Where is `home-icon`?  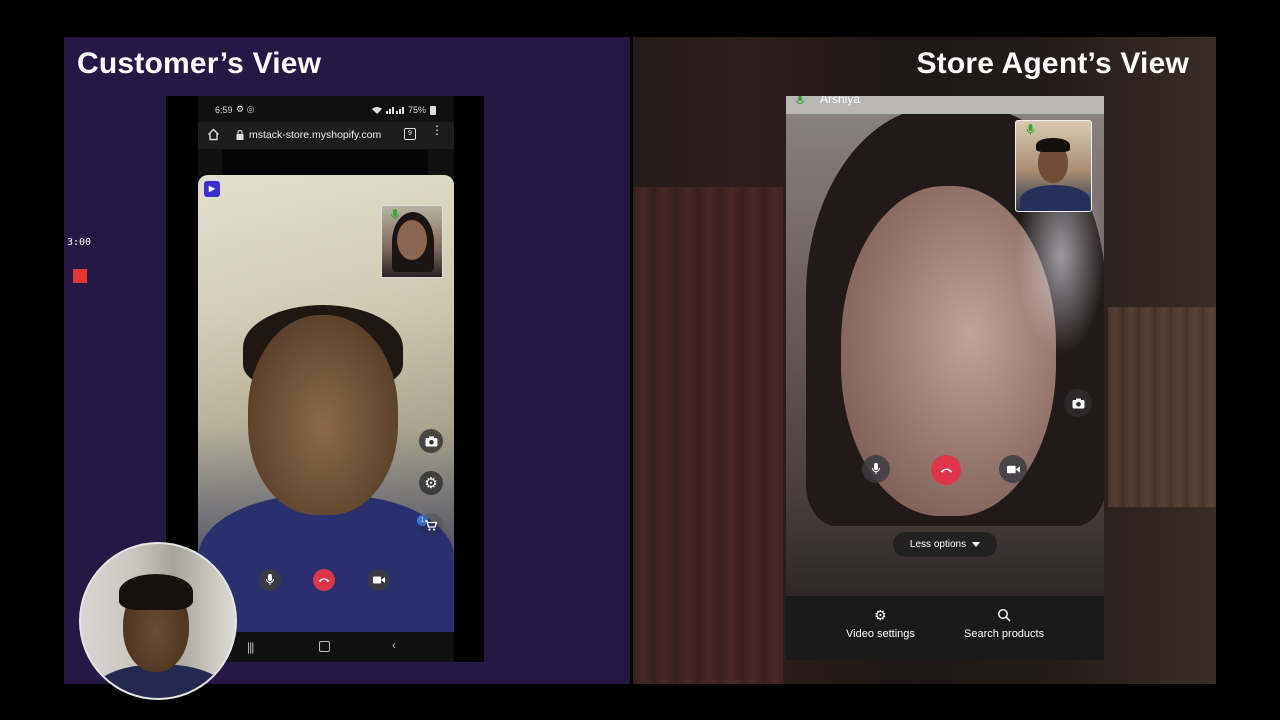 home-icon is located at coordinates (213, 134).